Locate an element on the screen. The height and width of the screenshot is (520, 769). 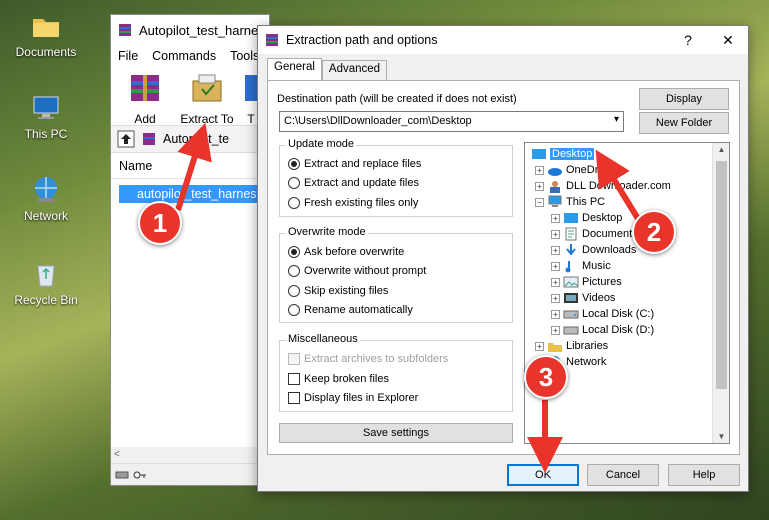
tree-scrollbar: ▲ ▼ is located at coordinates (720, 293).